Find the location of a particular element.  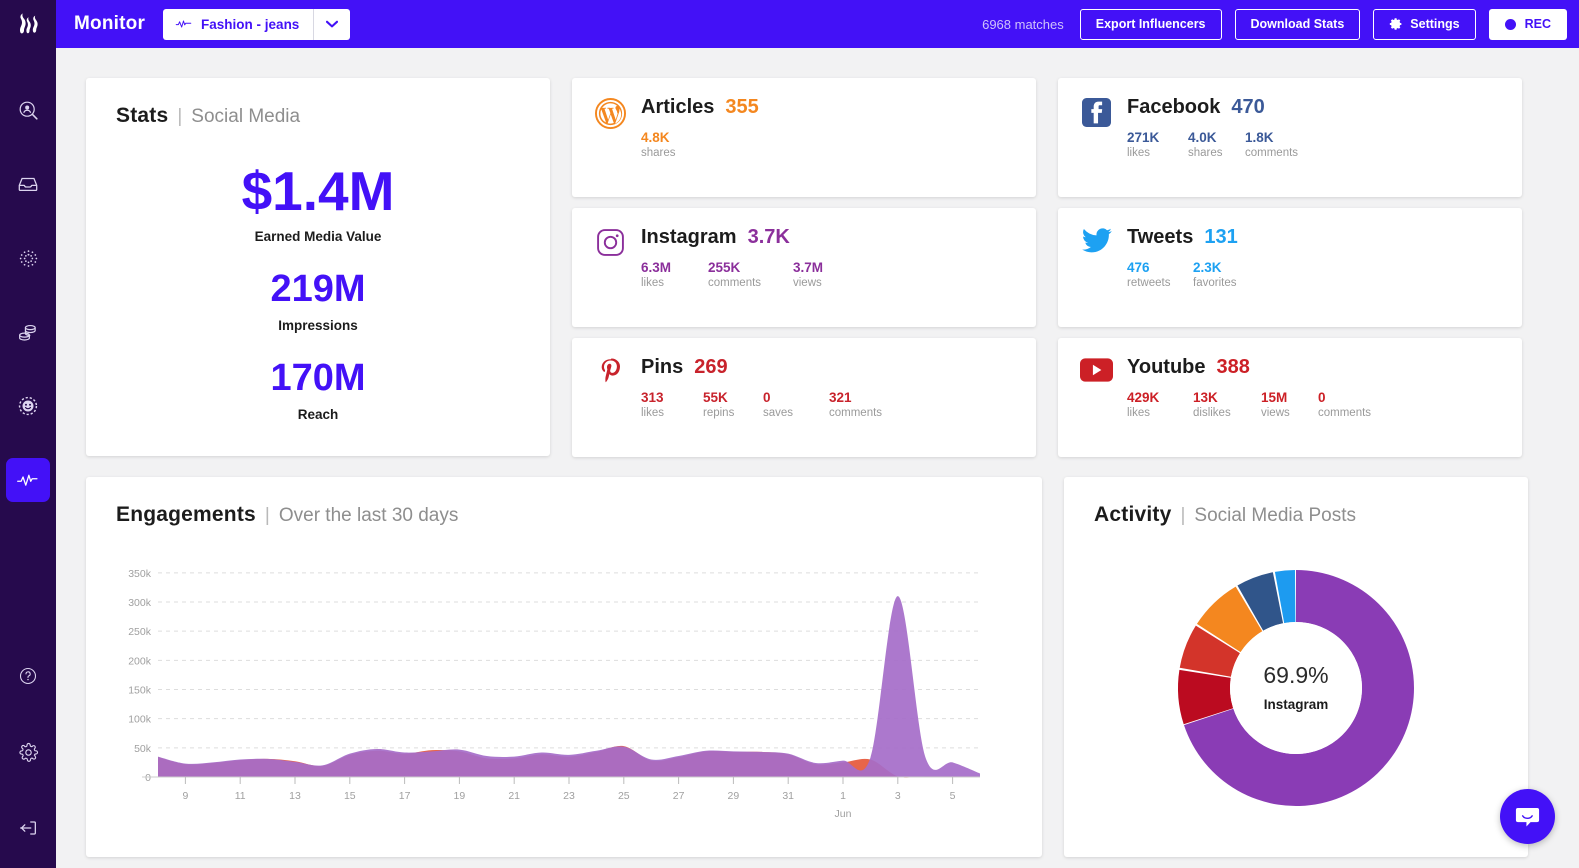

app-logo is located at coordinates (28, 24).